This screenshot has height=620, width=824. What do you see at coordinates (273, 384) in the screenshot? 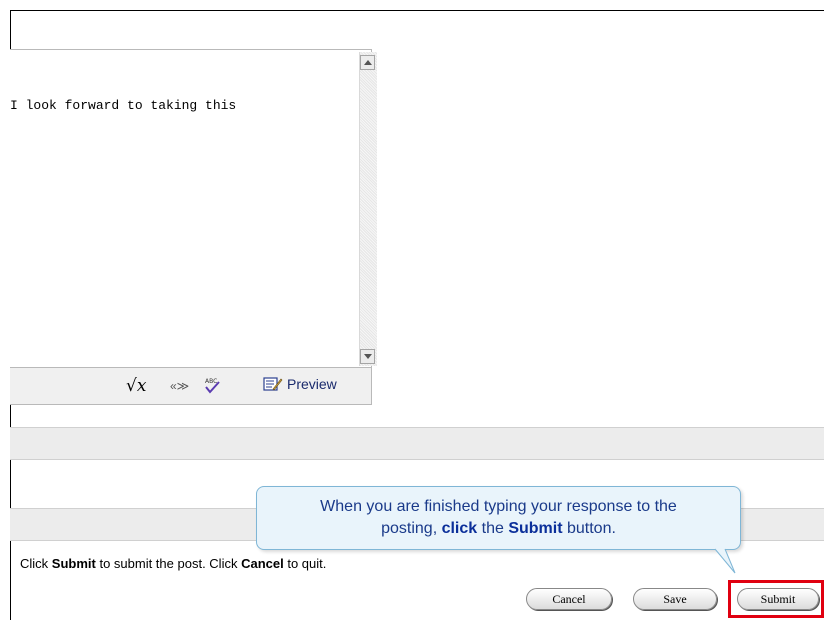
I see `preview-icon` at bounding box center [273, 384].